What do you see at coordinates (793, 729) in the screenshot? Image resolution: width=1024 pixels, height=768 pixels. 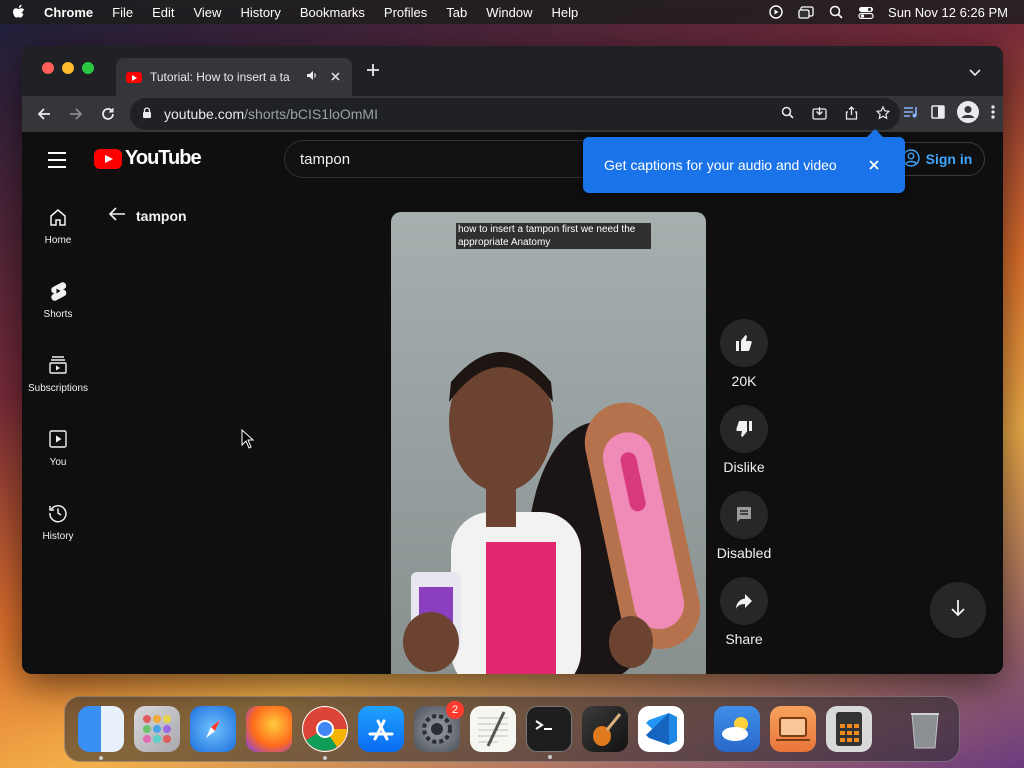 I see `dock-screen-sharing-icon` at bounding box center [793, 729].